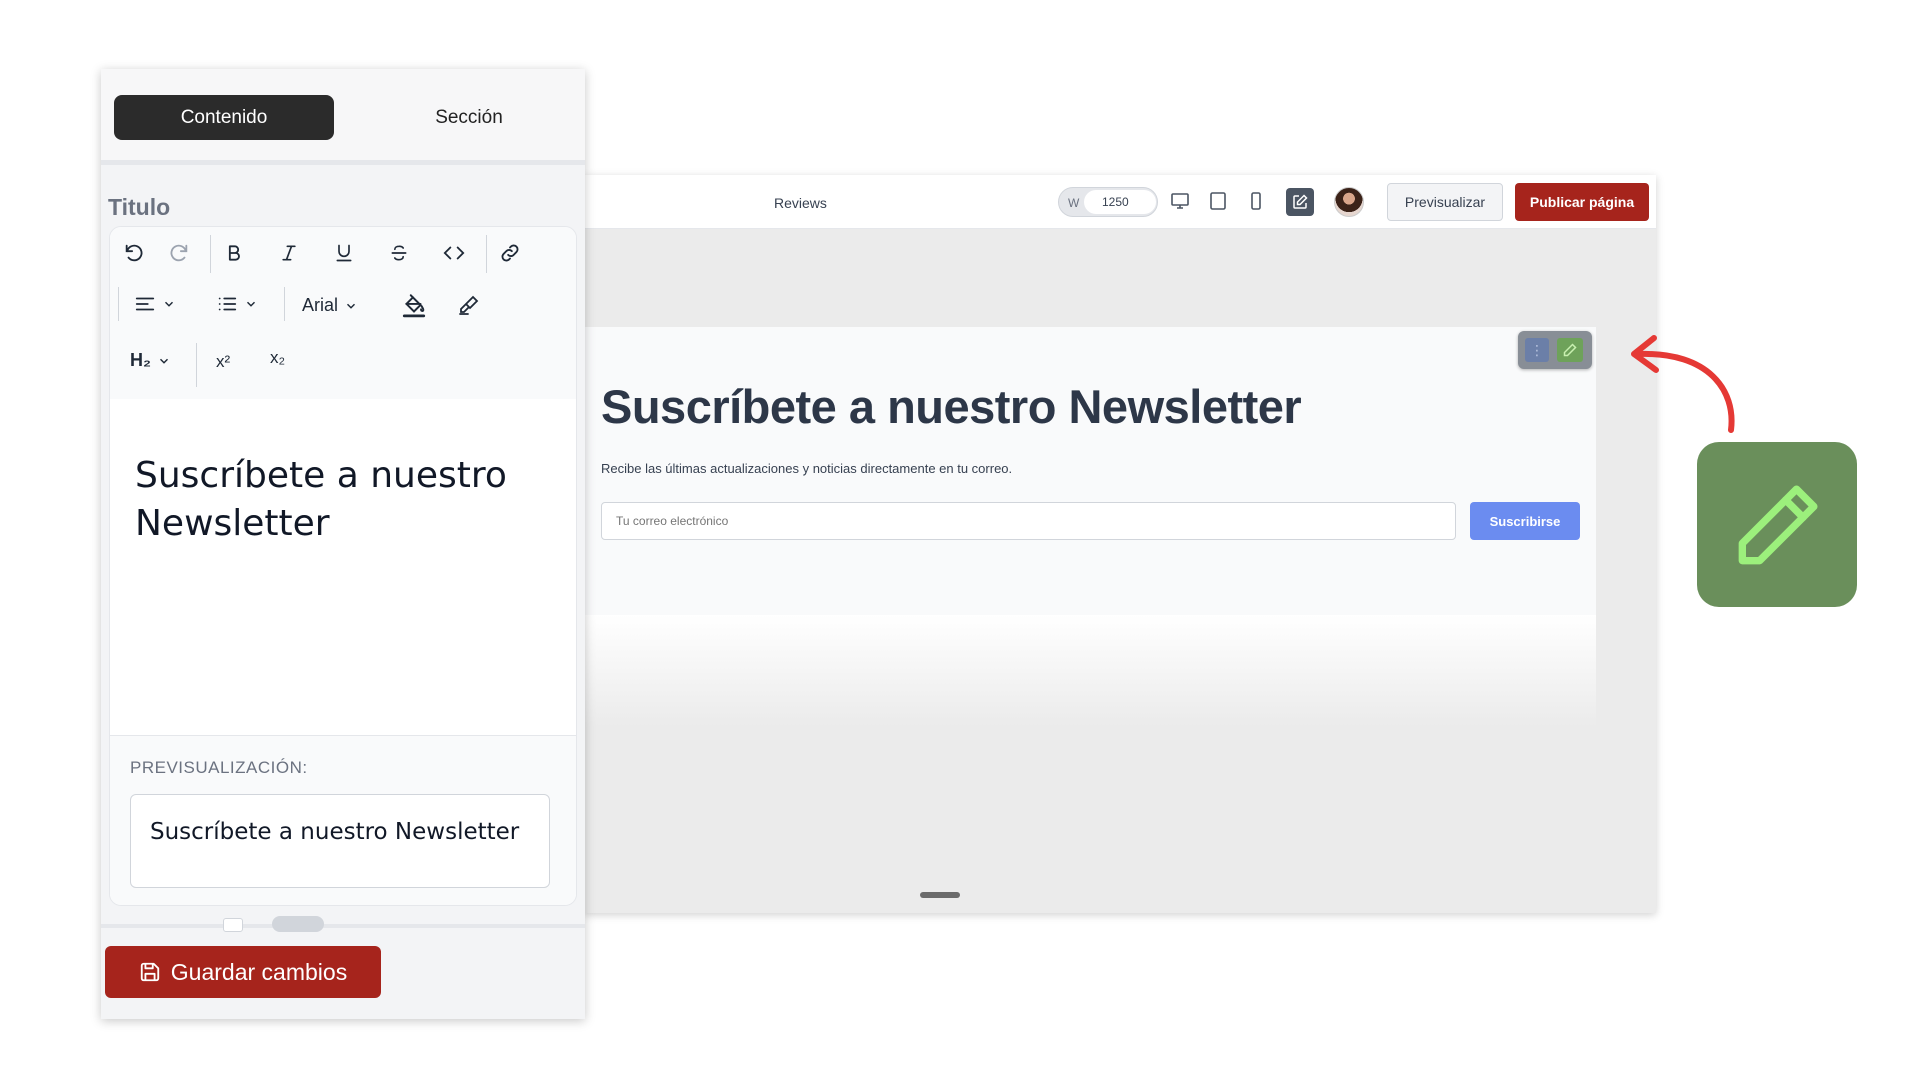 The width and height of the screenshot is (1920, 1080). I want to click on highlighter-icon, so click(469, 305).